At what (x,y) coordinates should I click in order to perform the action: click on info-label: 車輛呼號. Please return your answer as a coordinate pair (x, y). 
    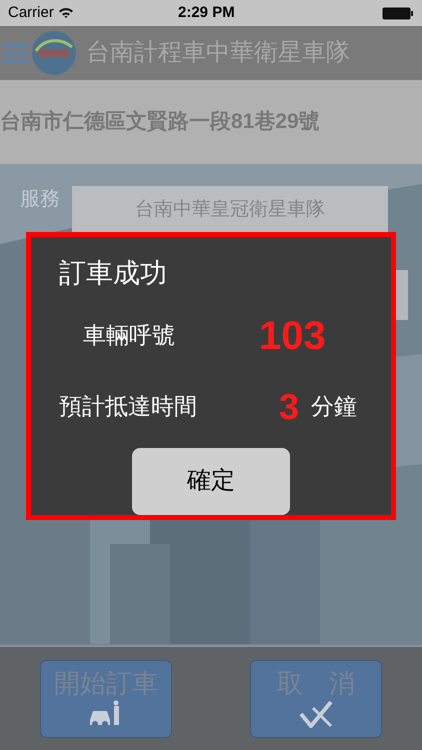
    Looking at the image, I should click on (129, 335).